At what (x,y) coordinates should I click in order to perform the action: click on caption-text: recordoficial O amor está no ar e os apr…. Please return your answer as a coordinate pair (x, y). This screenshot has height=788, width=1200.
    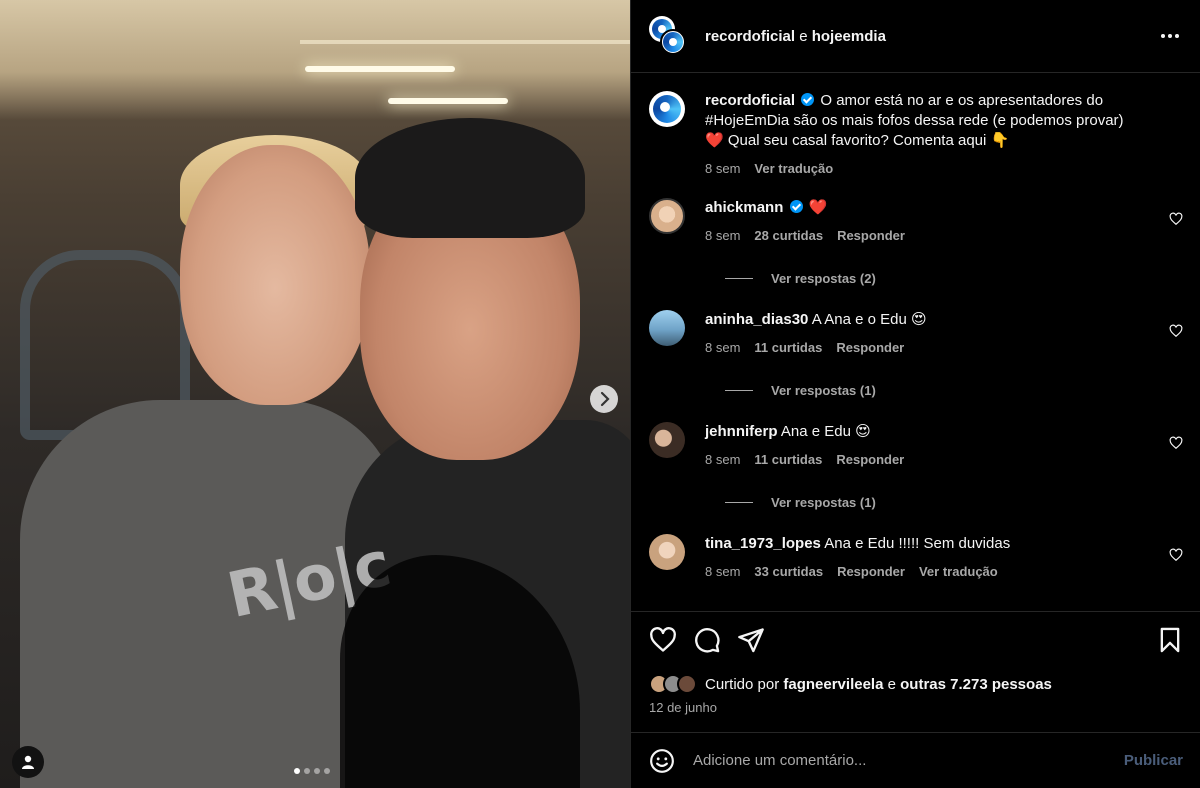
    Looking at the image, I should click on (944, 121).